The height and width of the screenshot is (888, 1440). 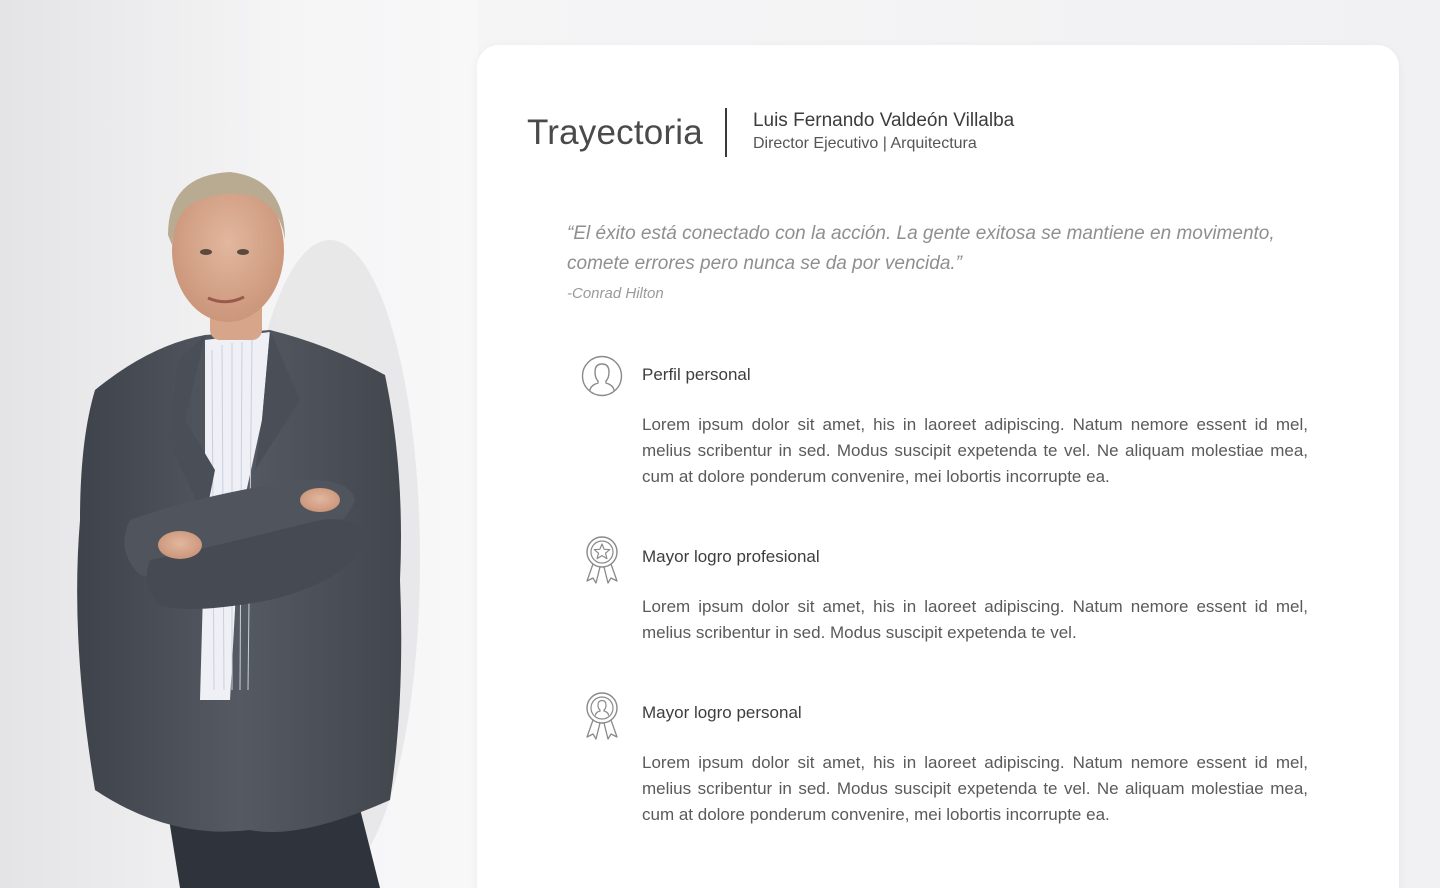 I want to click on page-title: Trayectoria, so click(x=615, y=132).